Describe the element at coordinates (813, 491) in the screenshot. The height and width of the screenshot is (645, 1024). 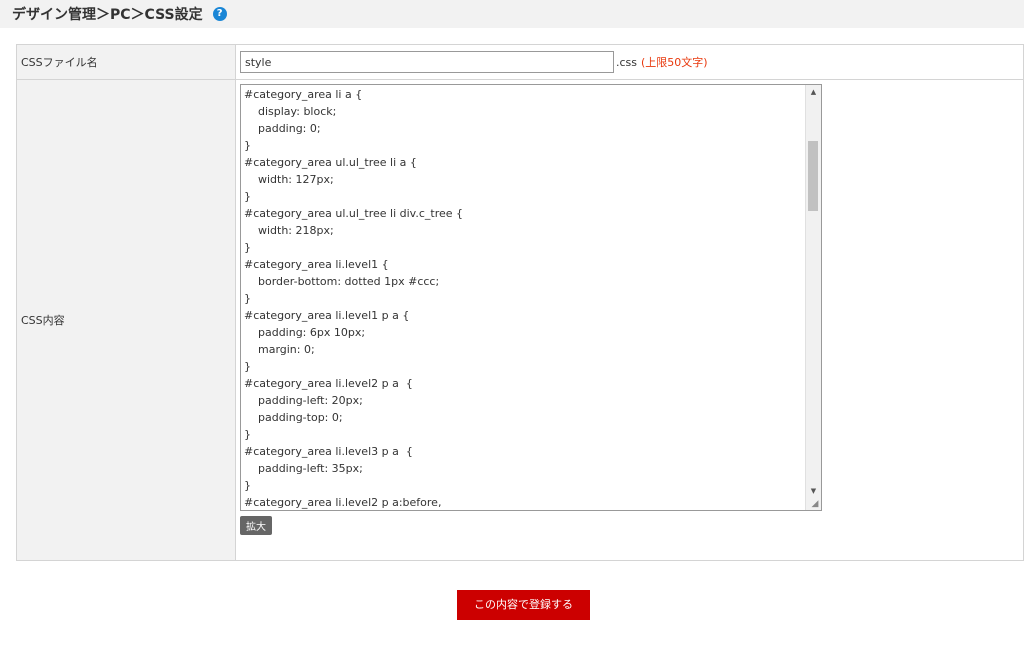
I see `triangle-down-icon: ▼` at that location.